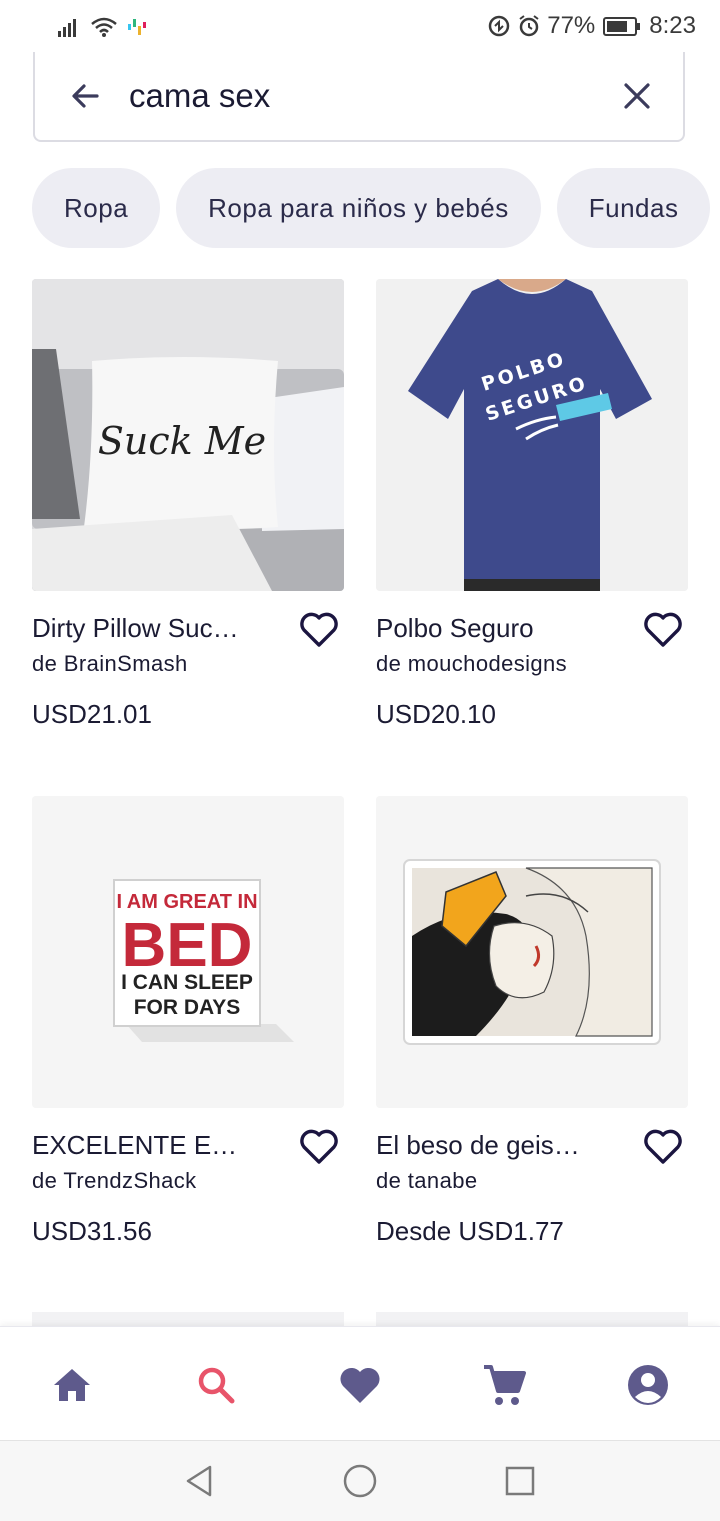  Describe the element at coordinates (360, 28) in the screenshot. I see `status-bar: 77% 8:23` at that location.